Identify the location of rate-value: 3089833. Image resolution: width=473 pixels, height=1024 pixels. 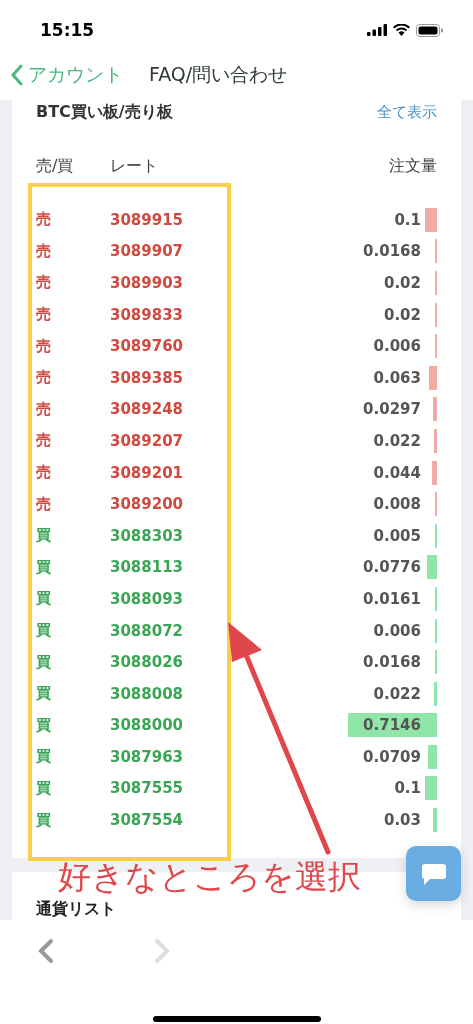
(147, 314).